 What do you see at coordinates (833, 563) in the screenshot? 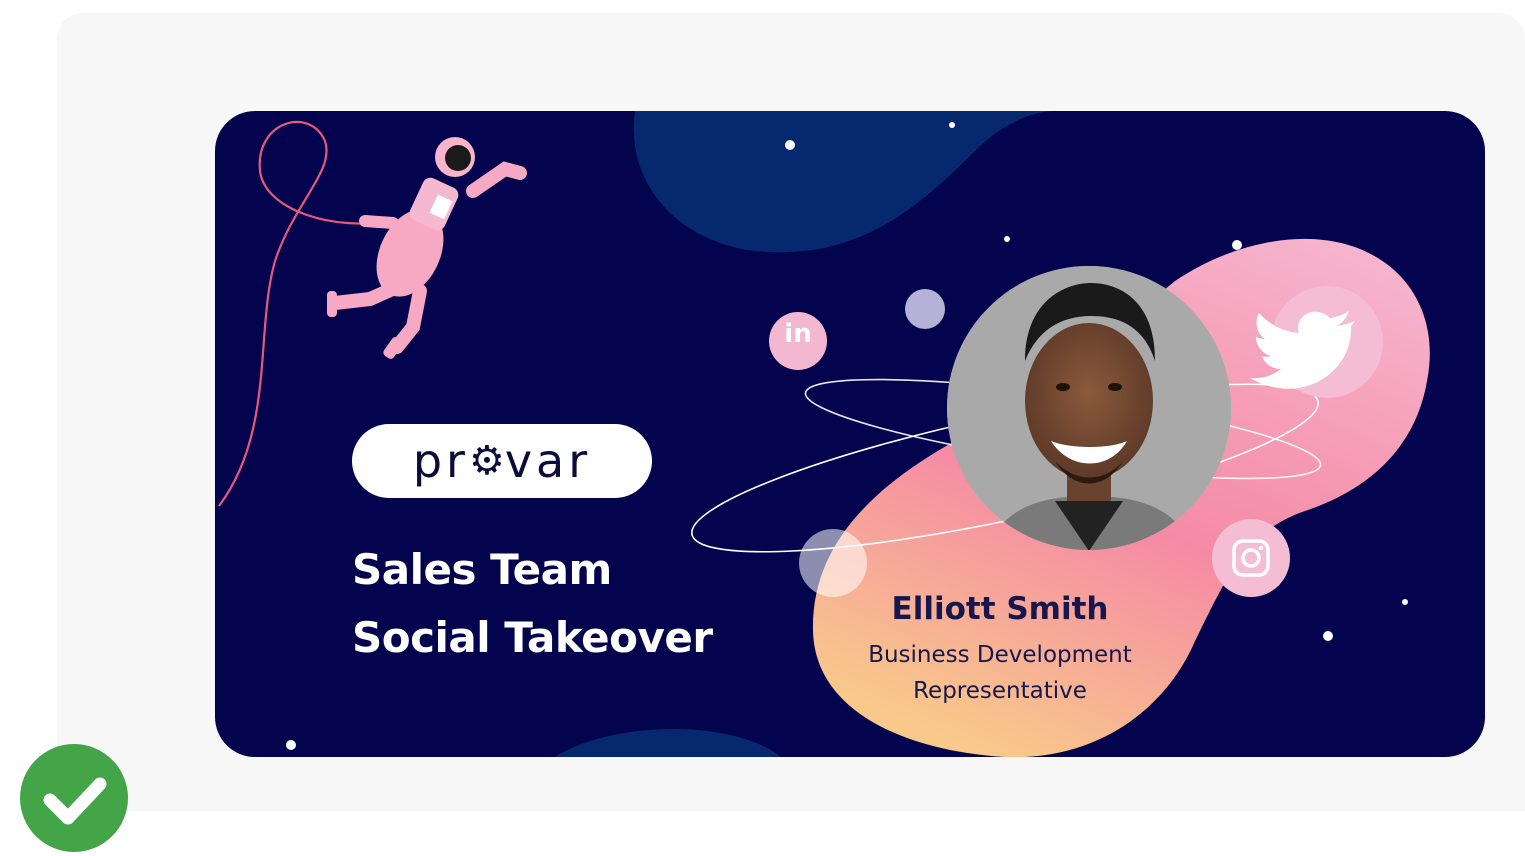
I see `planet-translucent` at bounding box center [833, 563].